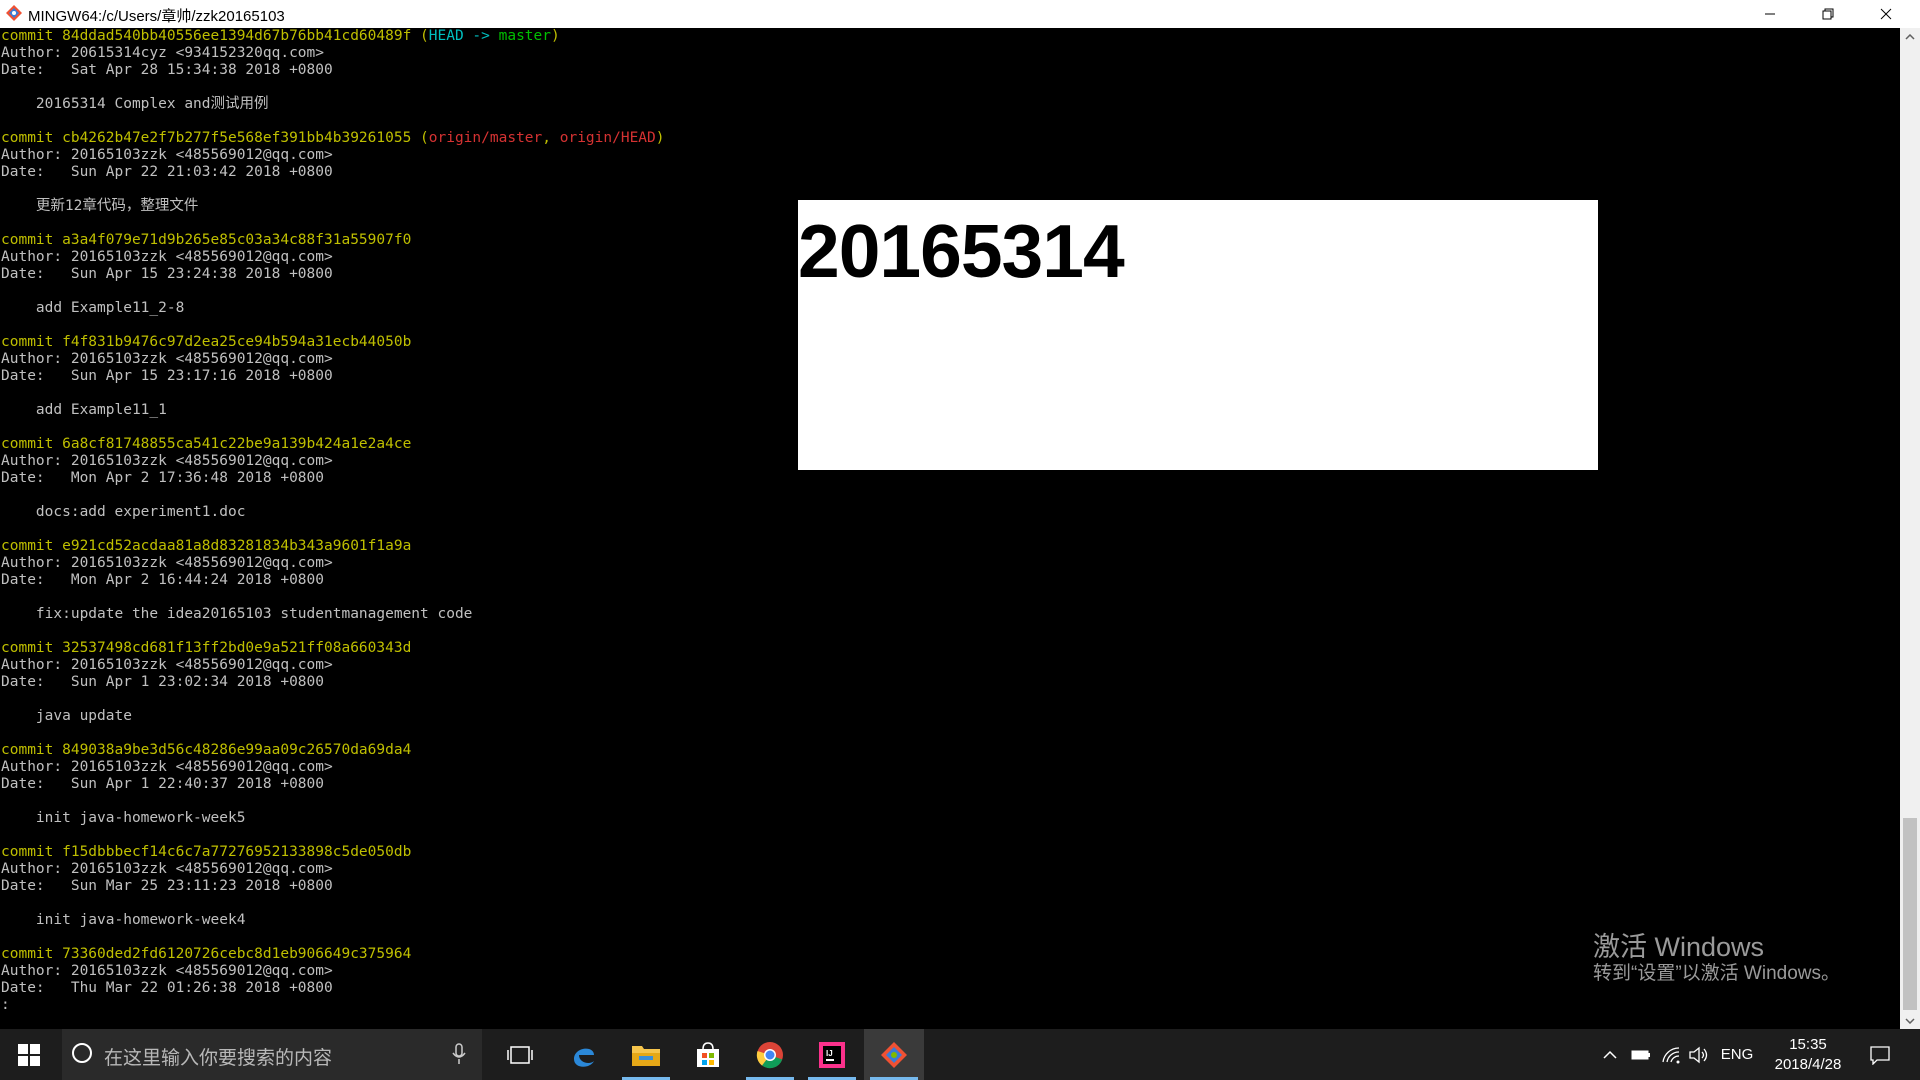  Describe the element at coordinates (1641, 1054) in the screenshot. I see `battery-indicator` at that location.